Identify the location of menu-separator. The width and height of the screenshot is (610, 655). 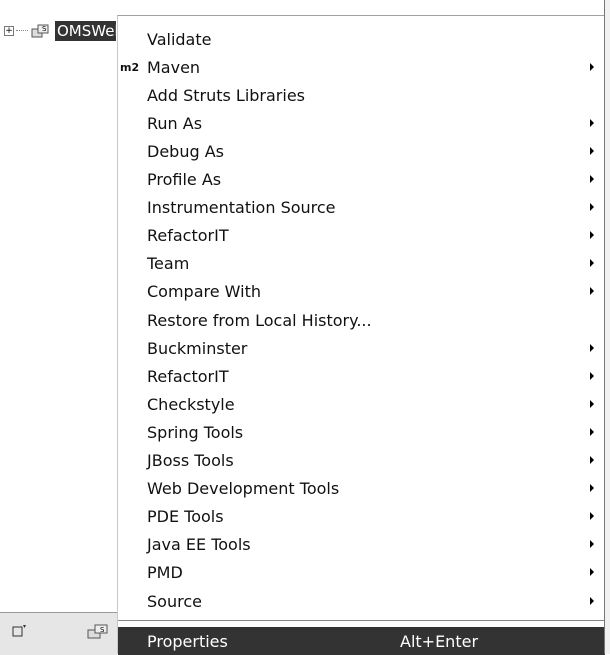
(361, 620).